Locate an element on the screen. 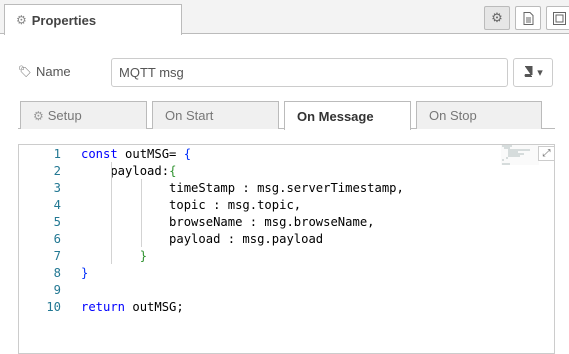  tab-on-message: On Message is located at coordinates (347, 115).